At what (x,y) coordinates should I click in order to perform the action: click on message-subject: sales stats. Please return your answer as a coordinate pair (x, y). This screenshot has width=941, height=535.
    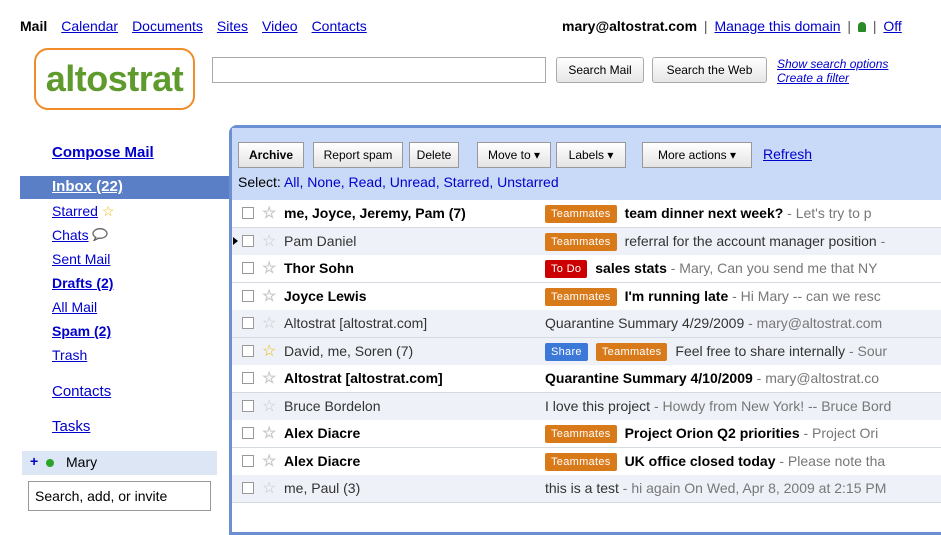
    Looking at the image, I should click on (631, 268).